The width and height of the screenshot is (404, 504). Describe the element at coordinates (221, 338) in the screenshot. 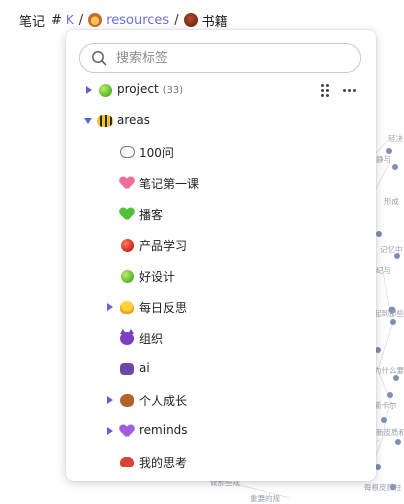

I see `tag-row-zuzhi: 组织` at that location.